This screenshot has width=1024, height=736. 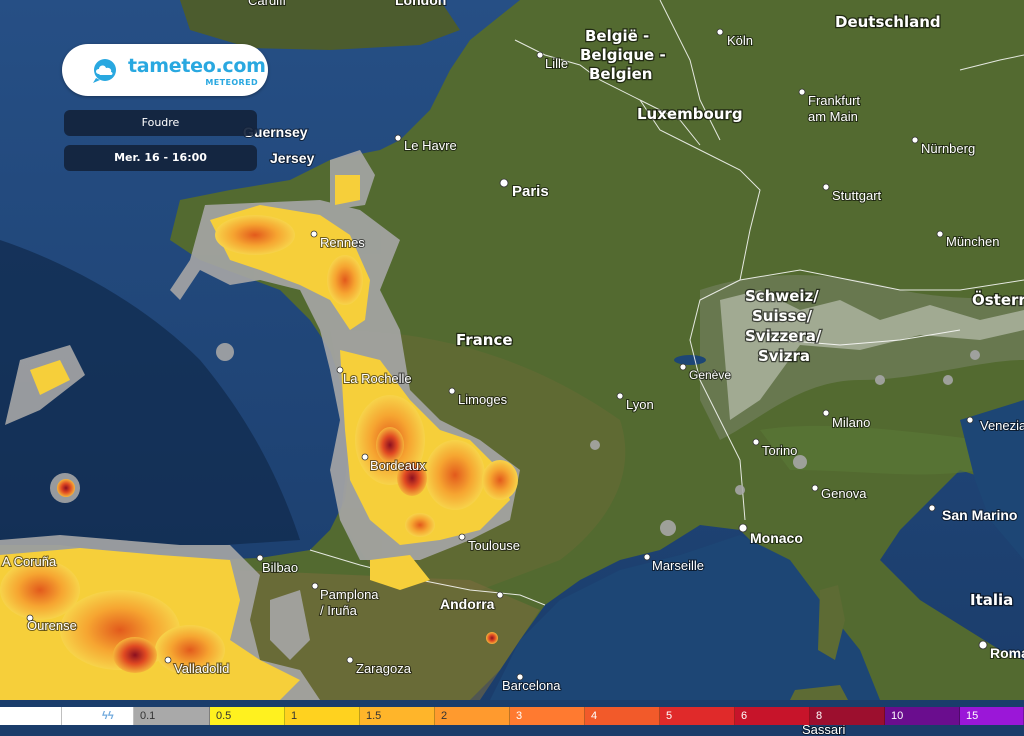 What do you see at coordinates (678, 565) in the screenshot?
I see `city-marseille: Marseille` at bounding box center [678, 565].